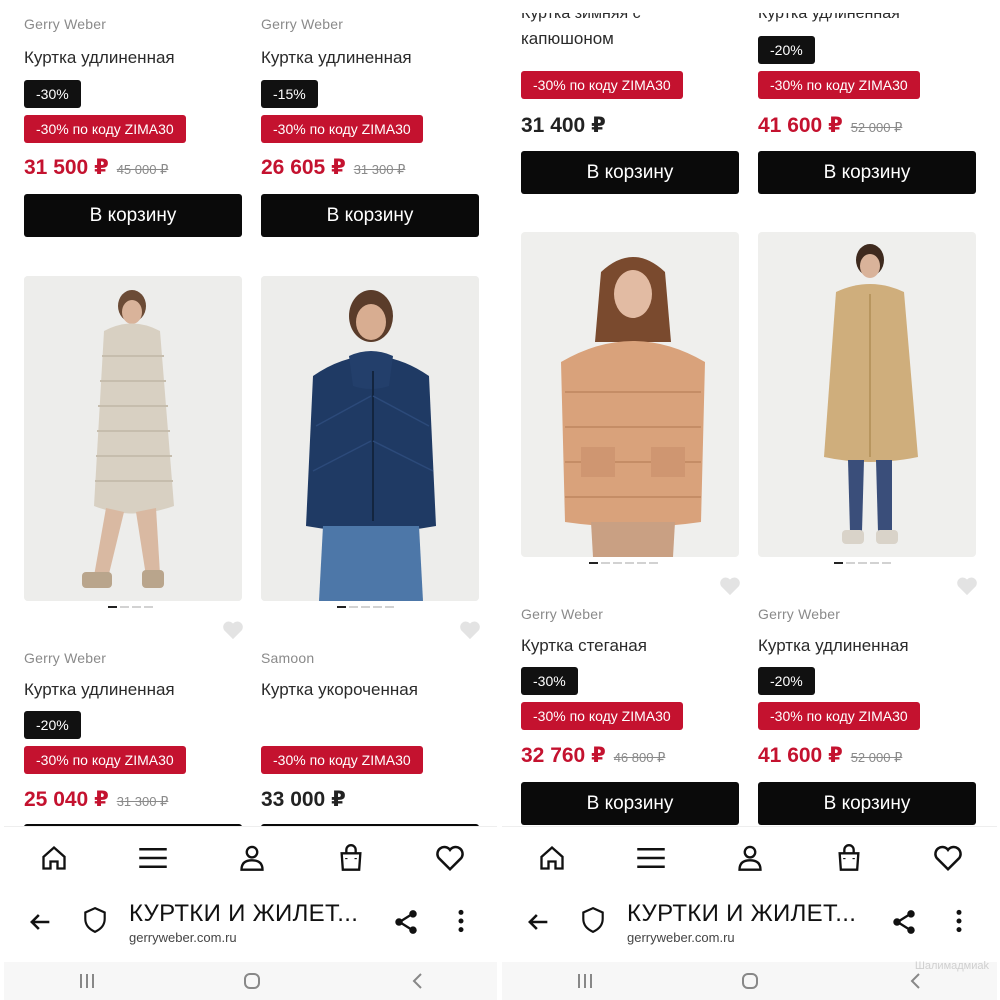 Image resolution: width=1000 pixels, height=1000 pixels. I want to click on product-title: Куртка укороченная, so click(339, 690).